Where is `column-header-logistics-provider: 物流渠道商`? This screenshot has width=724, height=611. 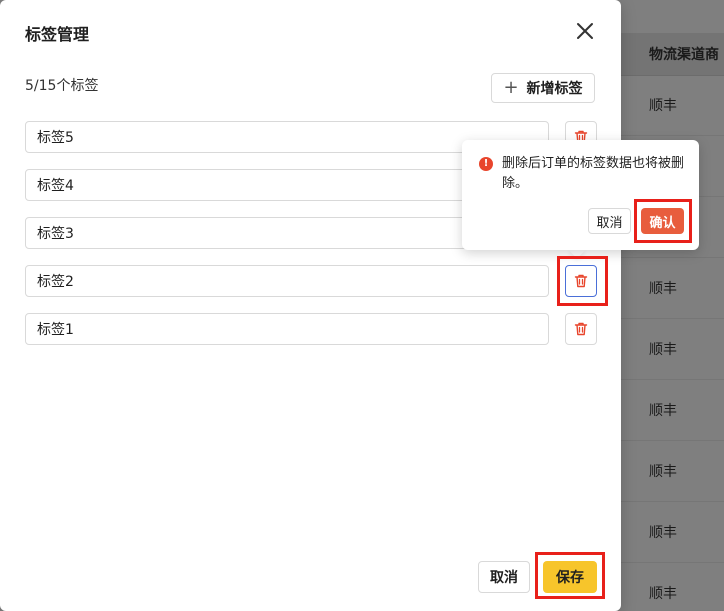
column-header-logistics-provider: 物流渠道商 is located at coordinates (684, 55).